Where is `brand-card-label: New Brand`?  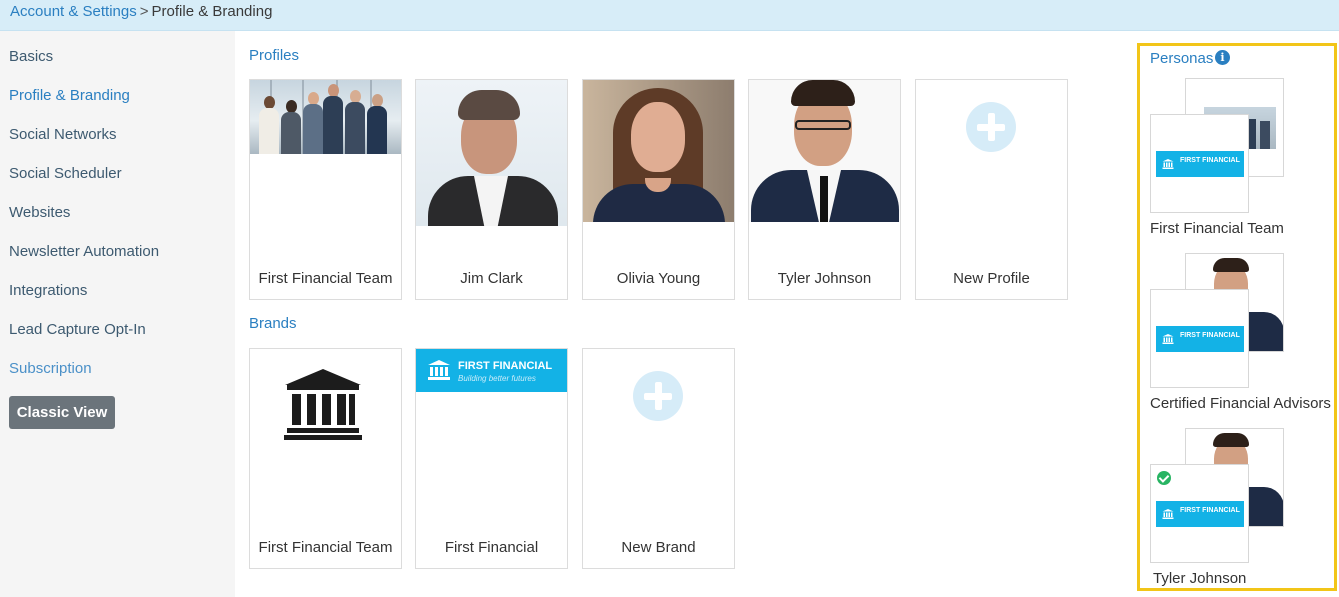 brand-card-label: New Brand is located at coordinates (658, 547).